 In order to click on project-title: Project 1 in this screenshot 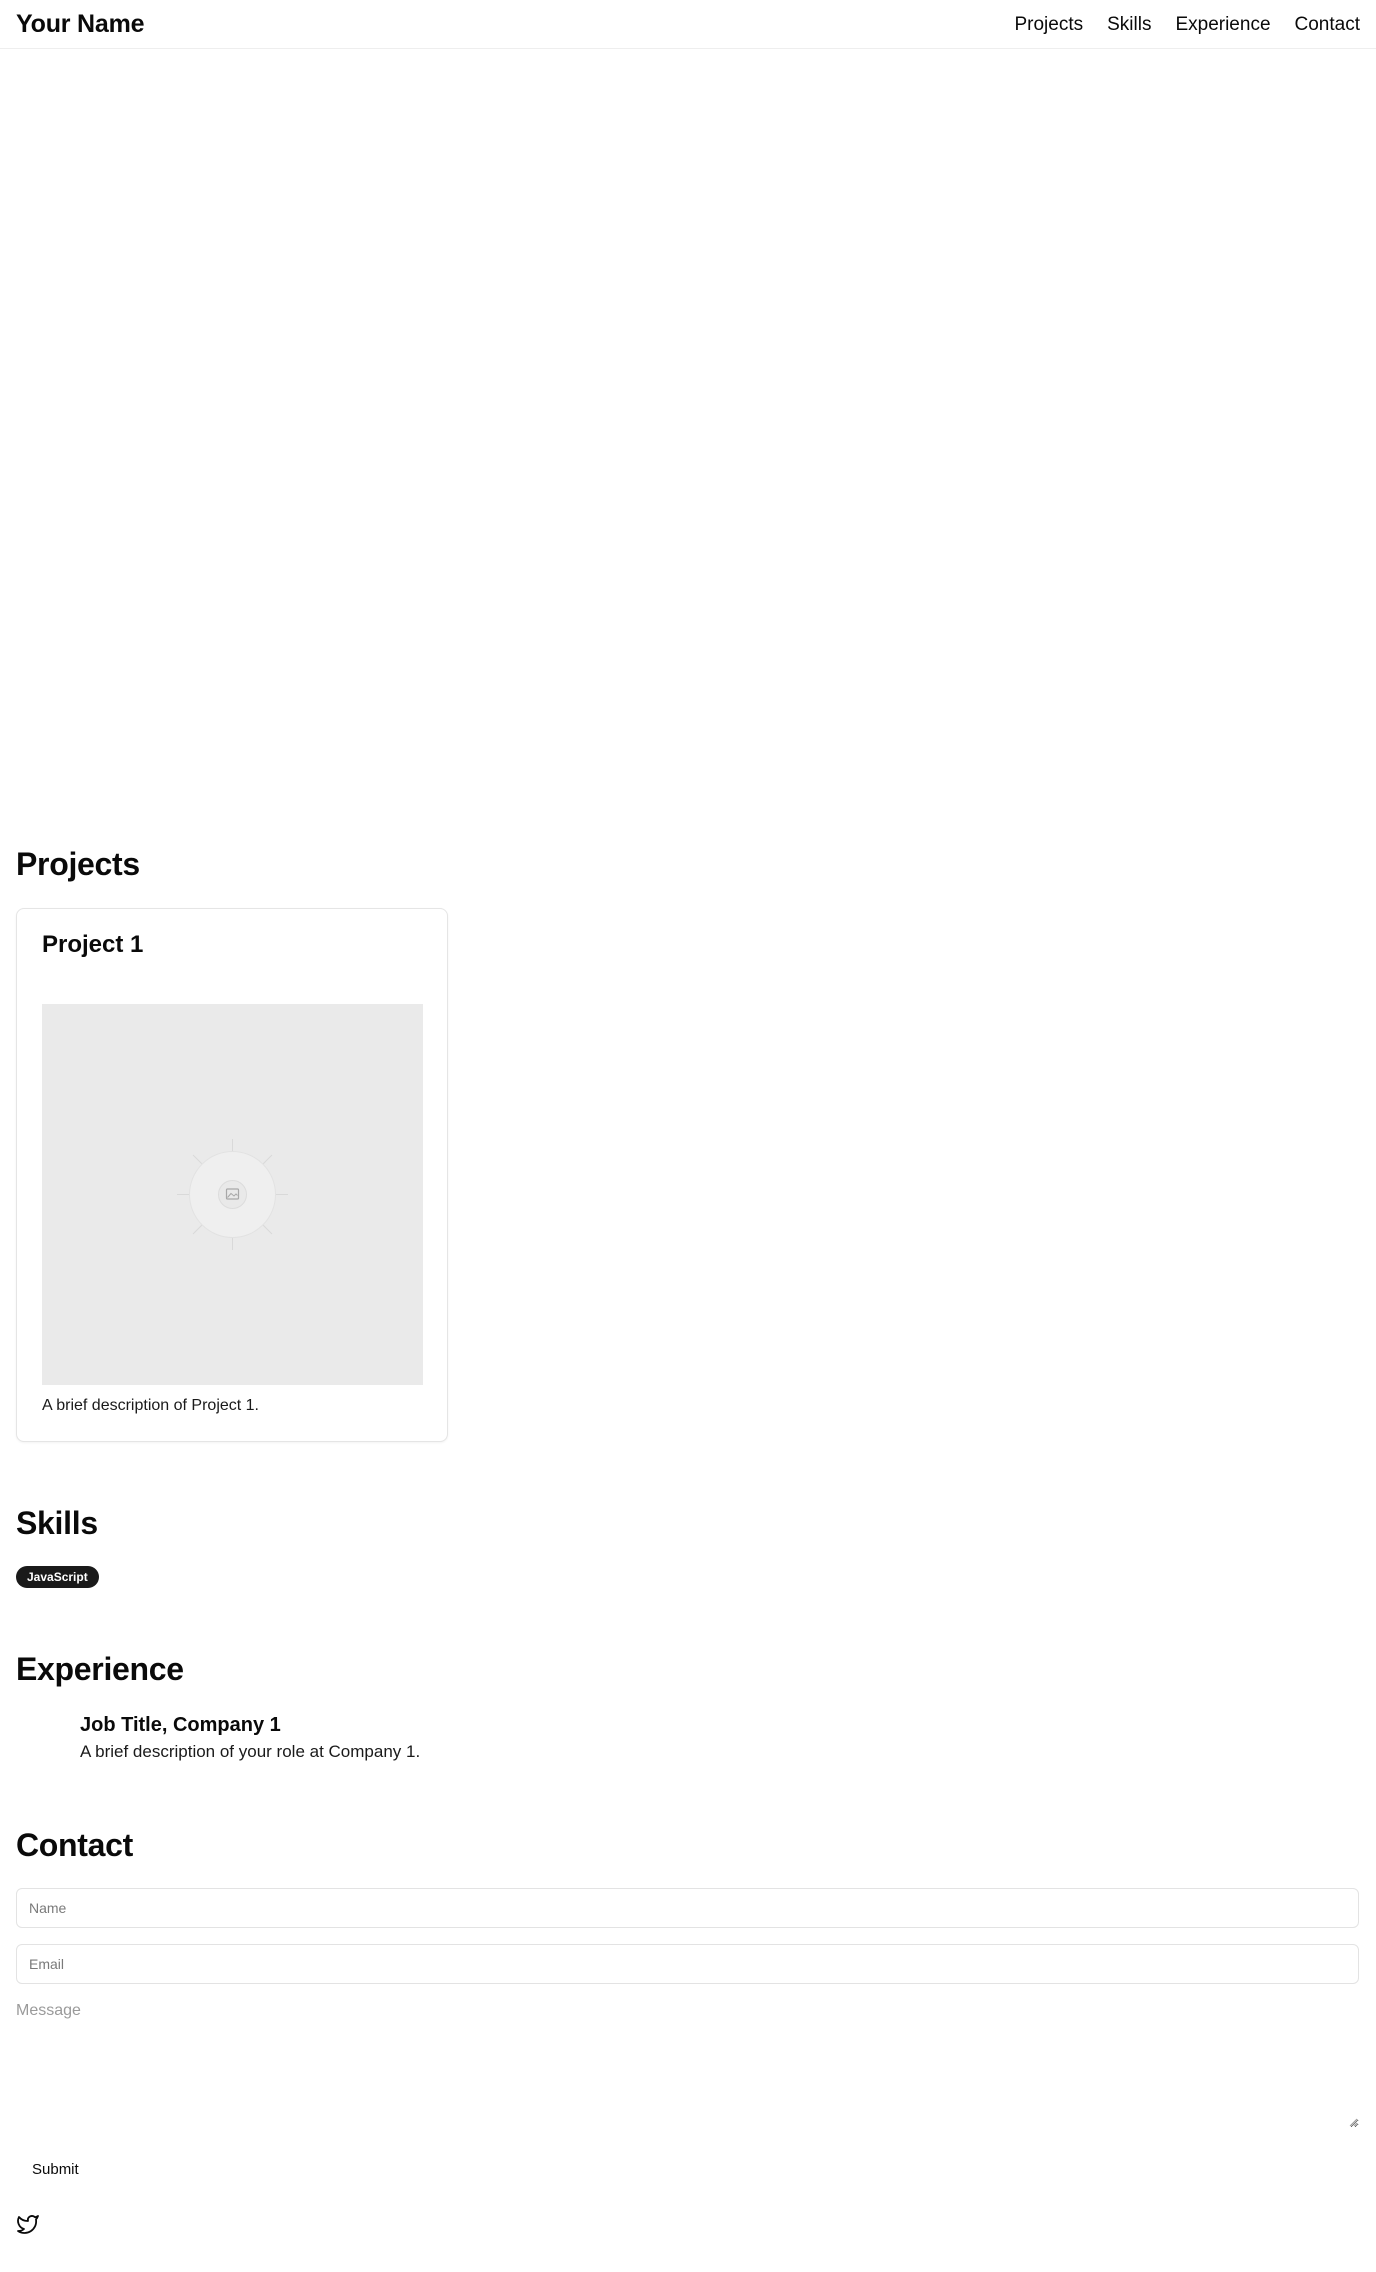, I will do `click(93, 944)`.